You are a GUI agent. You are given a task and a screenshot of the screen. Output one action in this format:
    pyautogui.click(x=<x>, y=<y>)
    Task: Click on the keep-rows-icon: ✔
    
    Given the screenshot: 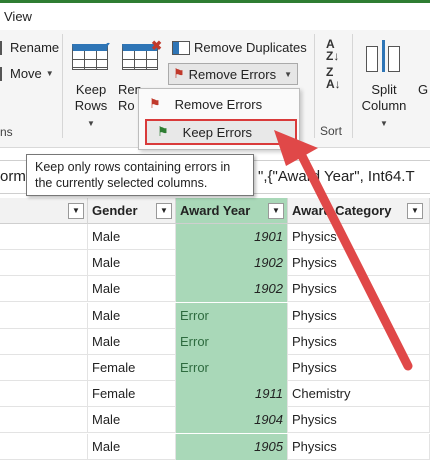 What is the action you would take?
    pyautogui.click(x=91, y=56)
    